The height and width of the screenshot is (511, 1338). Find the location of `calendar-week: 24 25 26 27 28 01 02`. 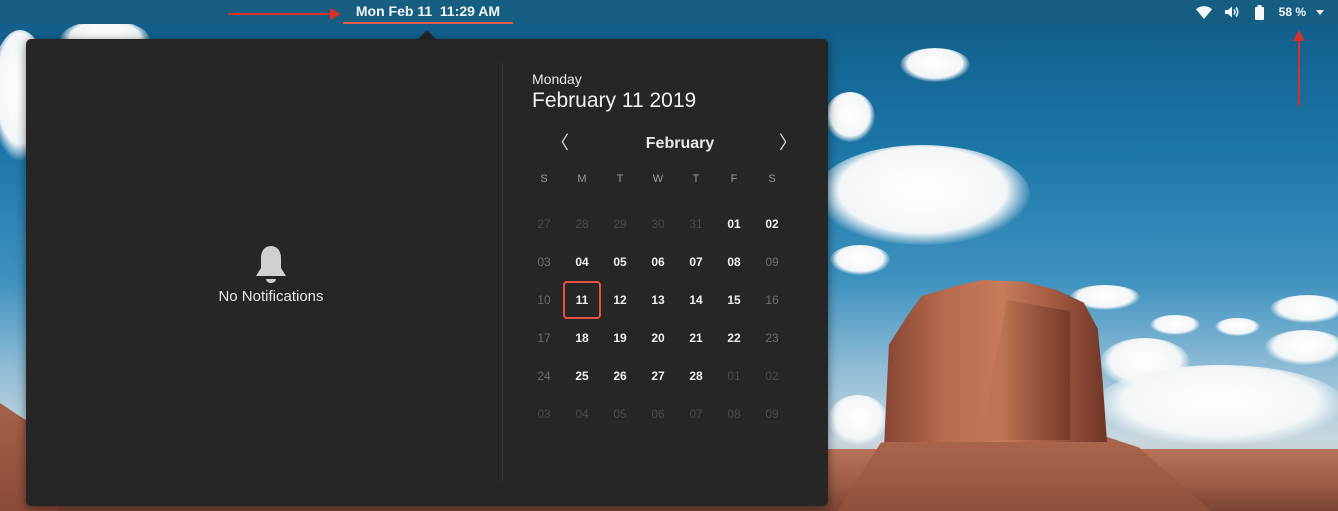

calendar-week: 24 25 26 27 28 01 02 is located at coordinates (658, 376).